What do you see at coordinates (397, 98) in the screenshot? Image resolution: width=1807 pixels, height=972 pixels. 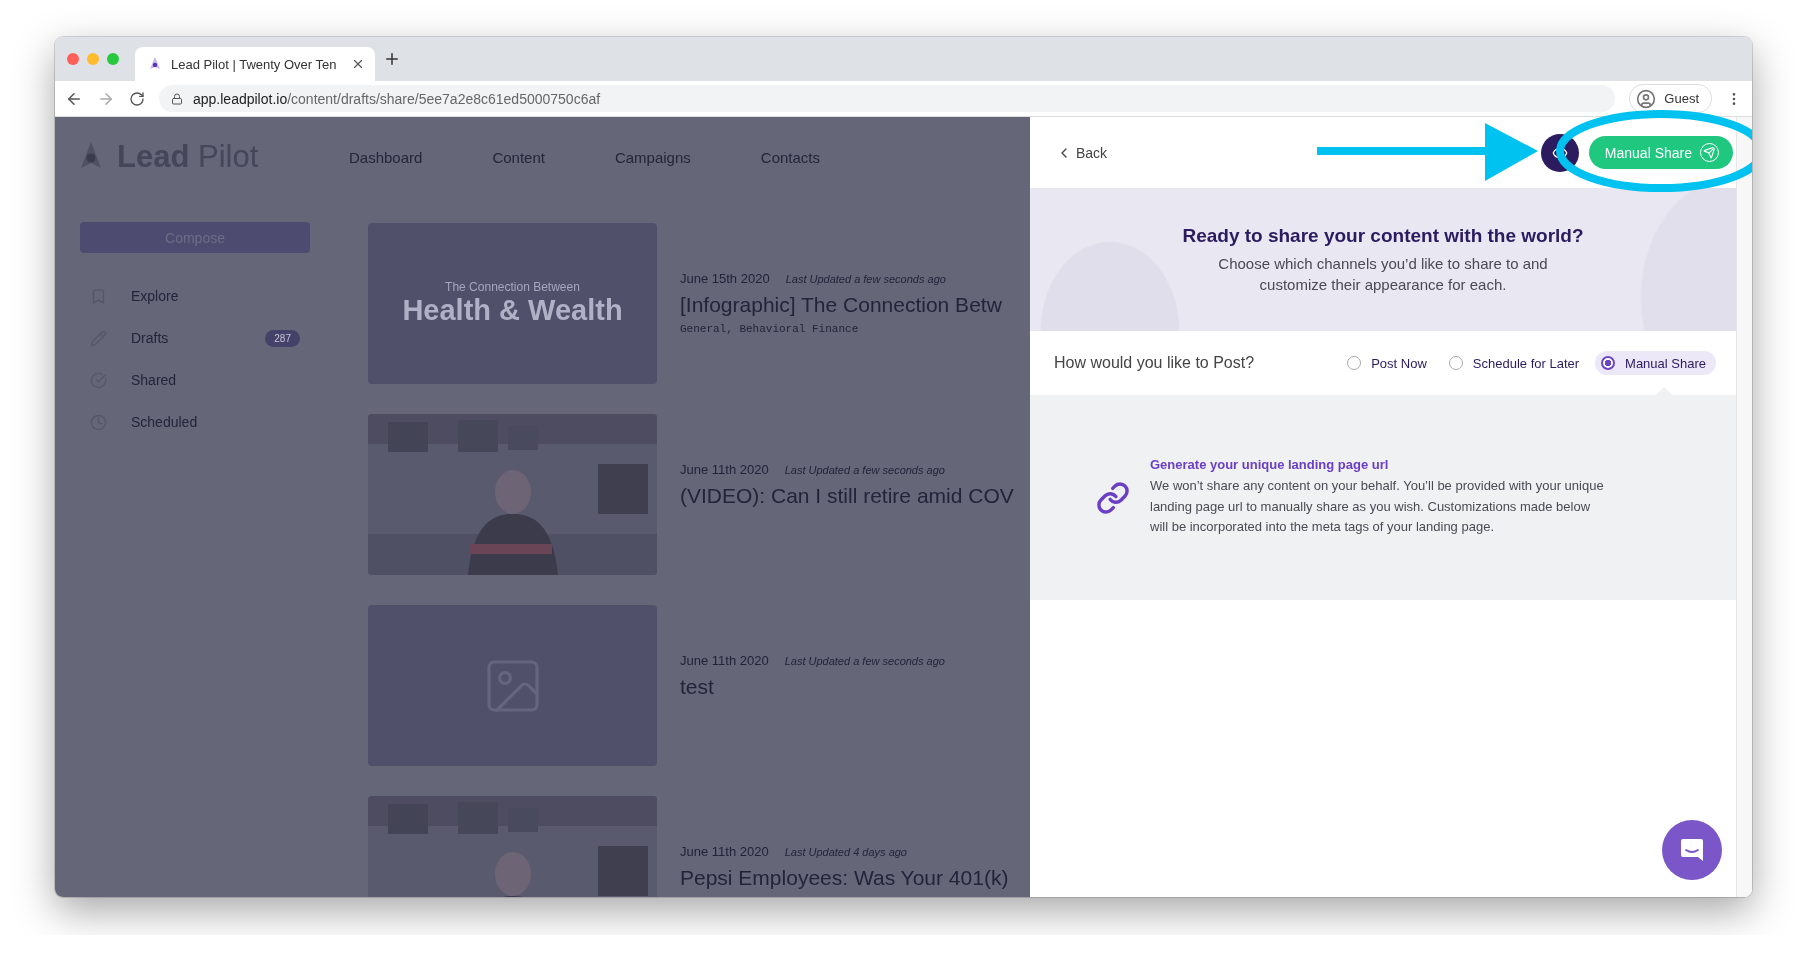 I see `url-text: app.leadpilot.io/content/drafts/share/5ee7a2e8c61ed5000750c6af` at bounding box center [397, 98].